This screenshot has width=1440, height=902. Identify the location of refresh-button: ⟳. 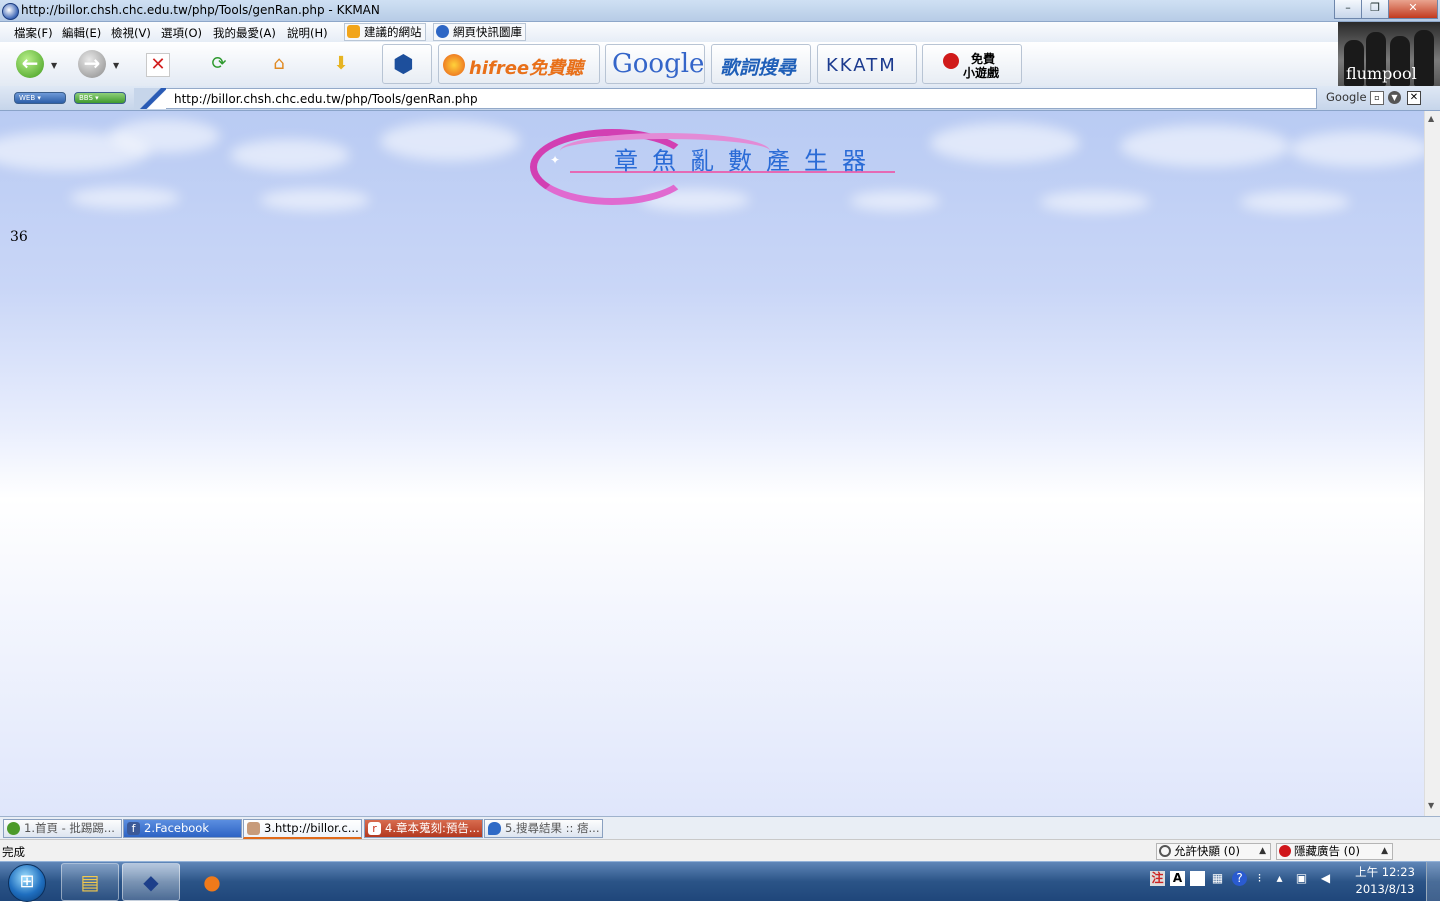
(219, 64).